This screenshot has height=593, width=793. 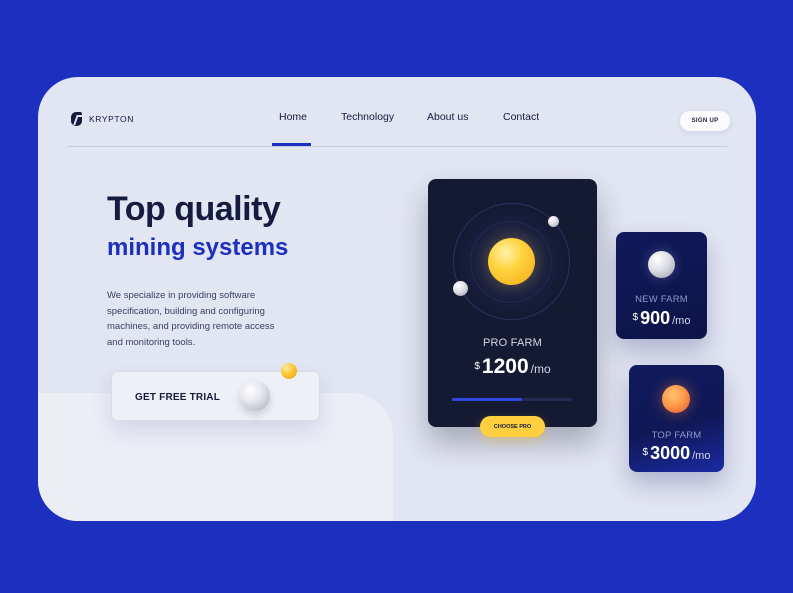 What do you see at coordinates (521, 117) in the screenshot?
I see `nav-item-contact: Contact` at bounding box center [521, 117].